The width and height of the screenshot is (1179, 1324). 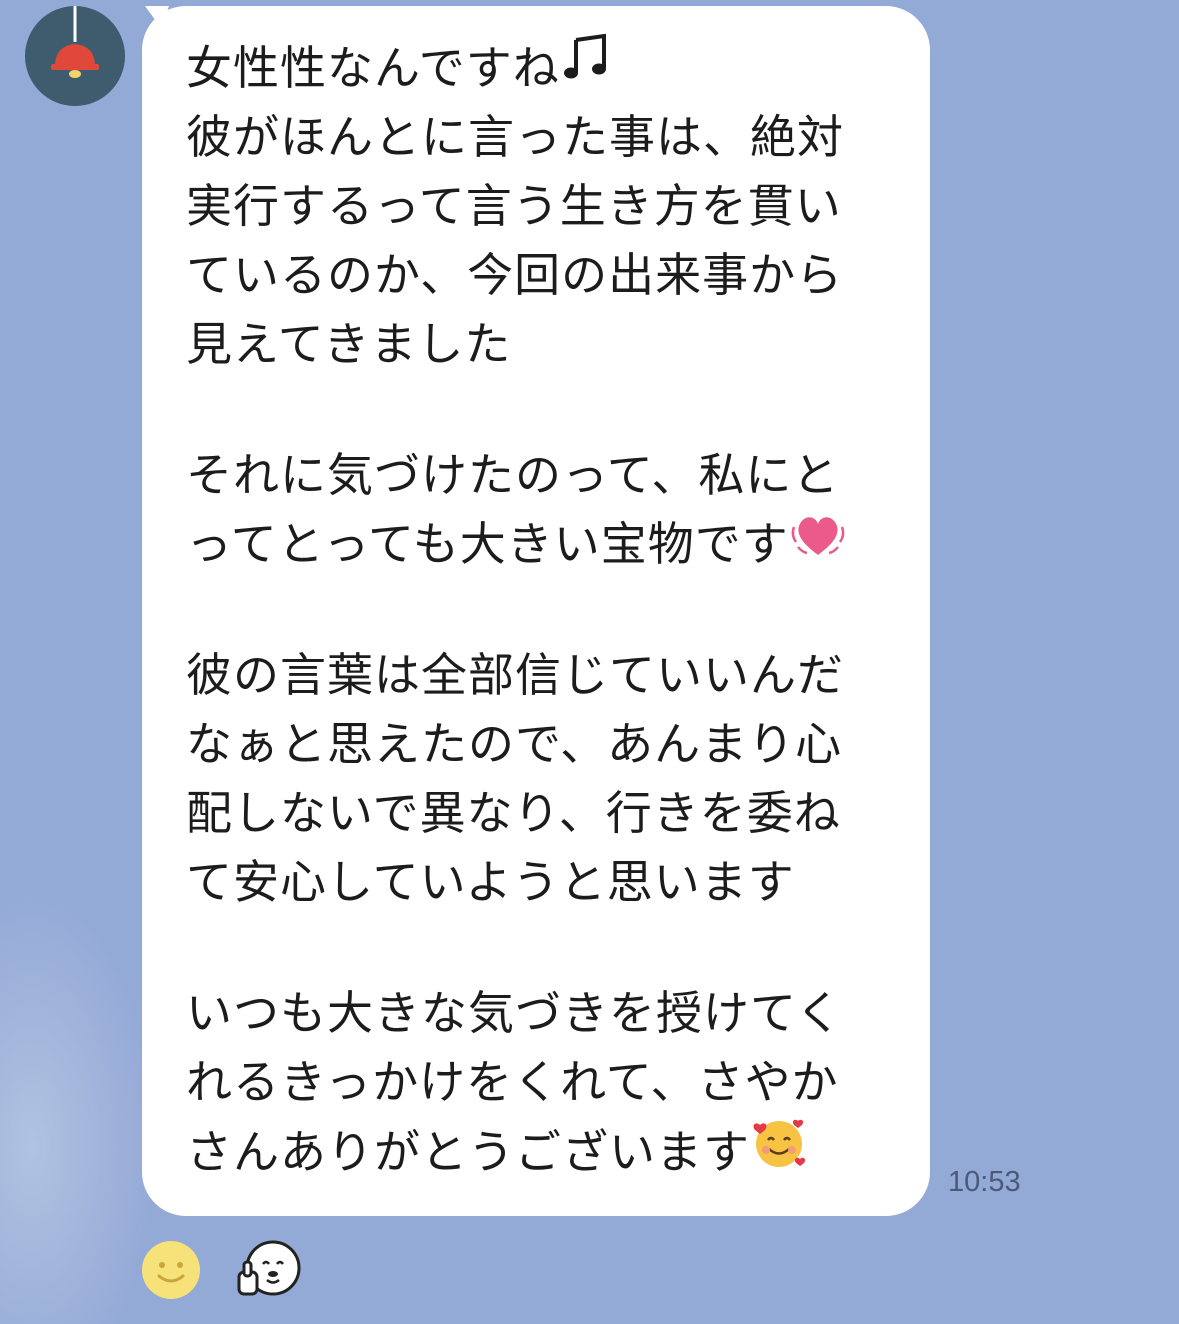 I want to click on message-line: 配しないで異なり、行きを委ね, so click(x=548, y=813).